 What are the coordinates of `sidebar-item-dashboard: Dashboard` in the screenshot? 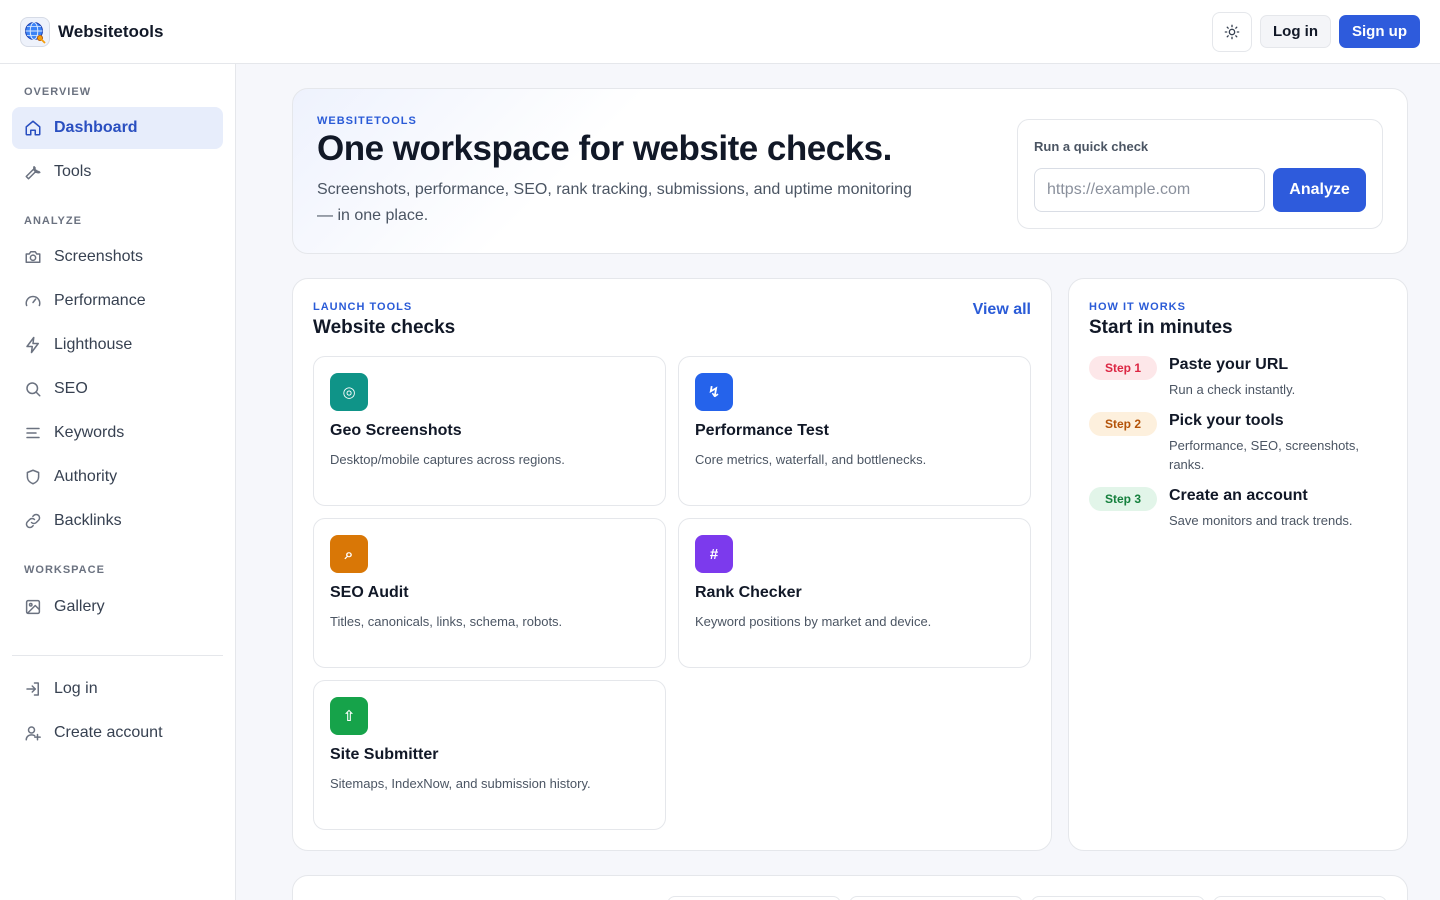 It's located at (117, 128).